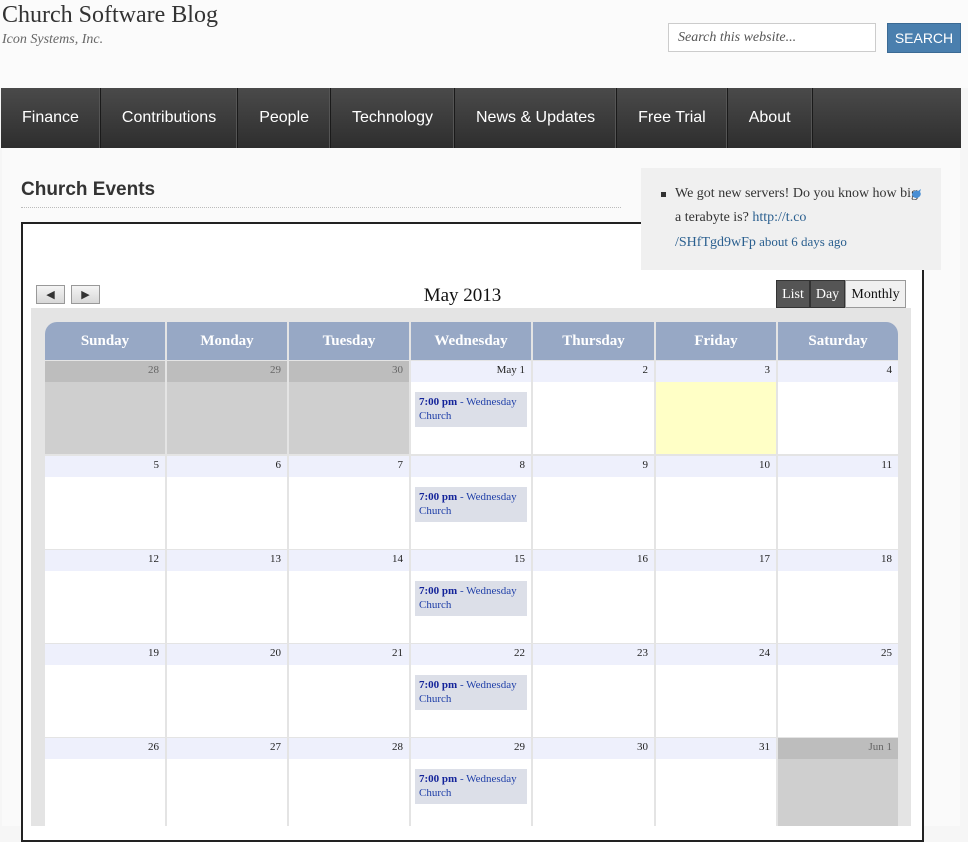 The image size is (968, 842). Describe the element at coordinates (593, 371) in the screenshot. I see `day-number-bar: 2` at that location.